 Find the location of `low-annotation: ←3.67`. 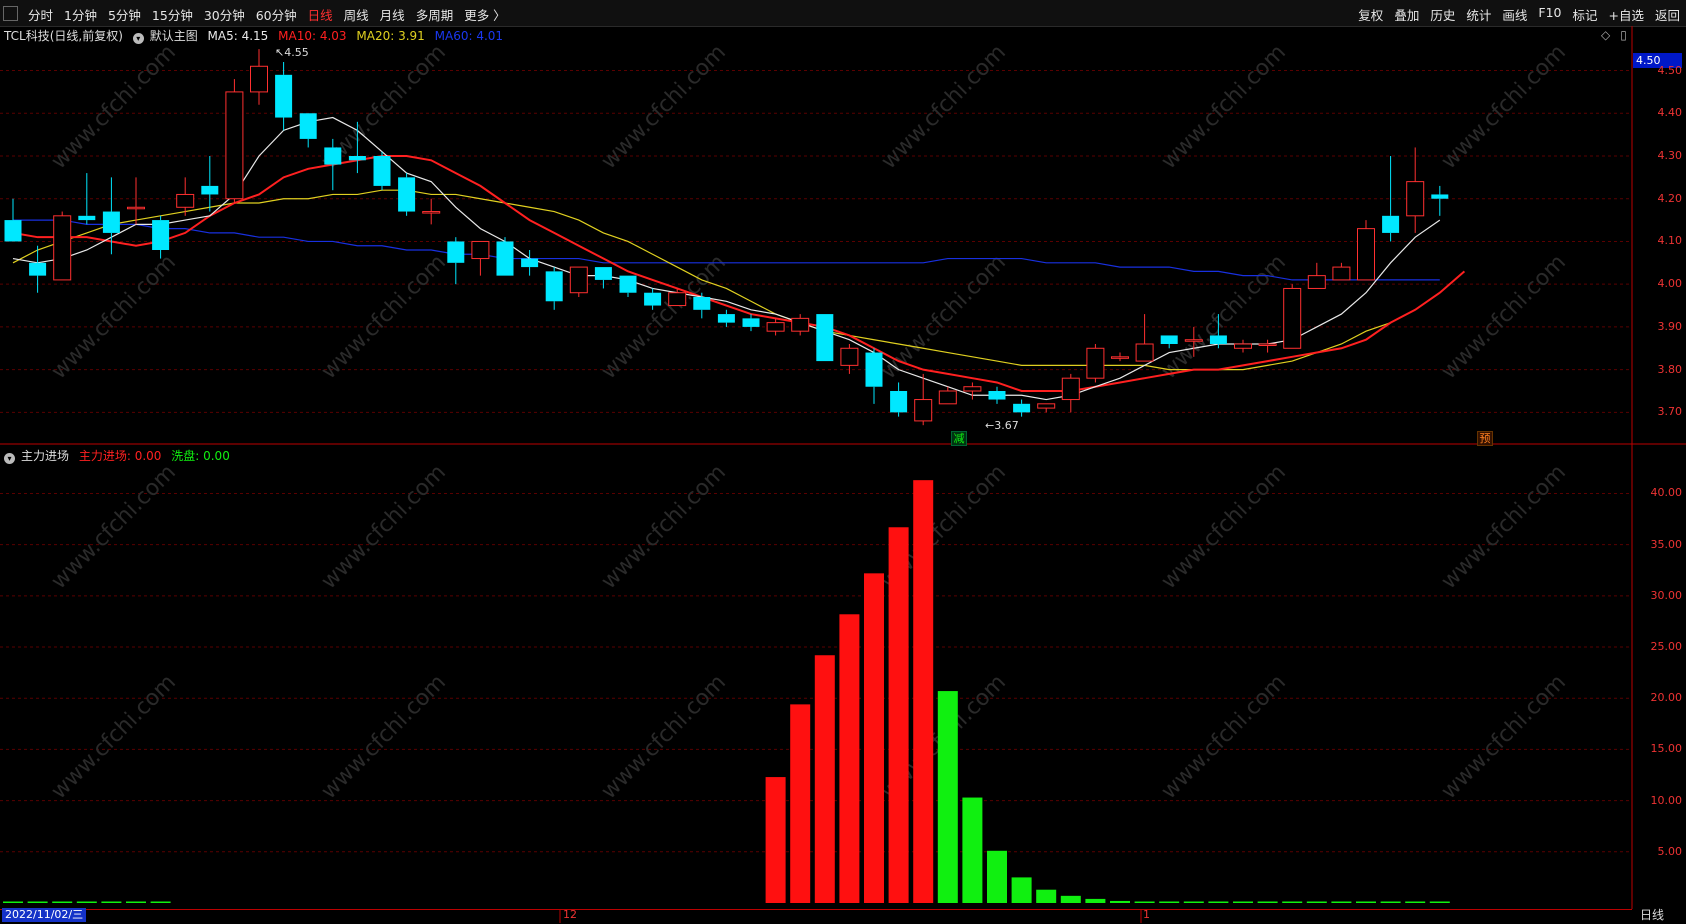

low-annotation: ←3.67 is located at coordinates (1002, 425).